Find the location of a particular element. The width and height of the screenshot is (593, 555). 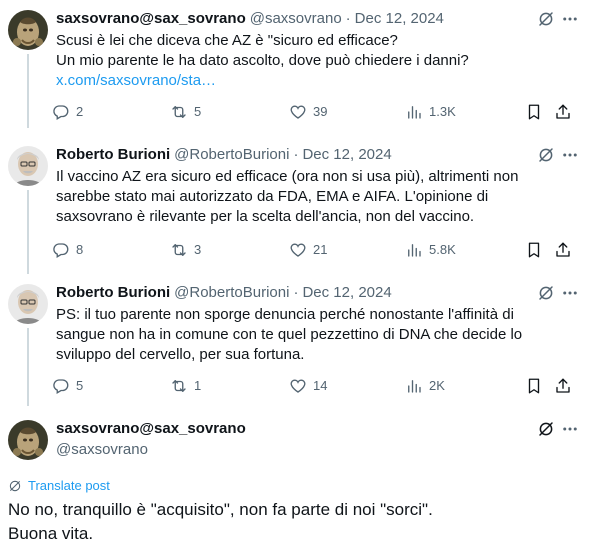

view-count: 2K is located at coordinates (437, 385).